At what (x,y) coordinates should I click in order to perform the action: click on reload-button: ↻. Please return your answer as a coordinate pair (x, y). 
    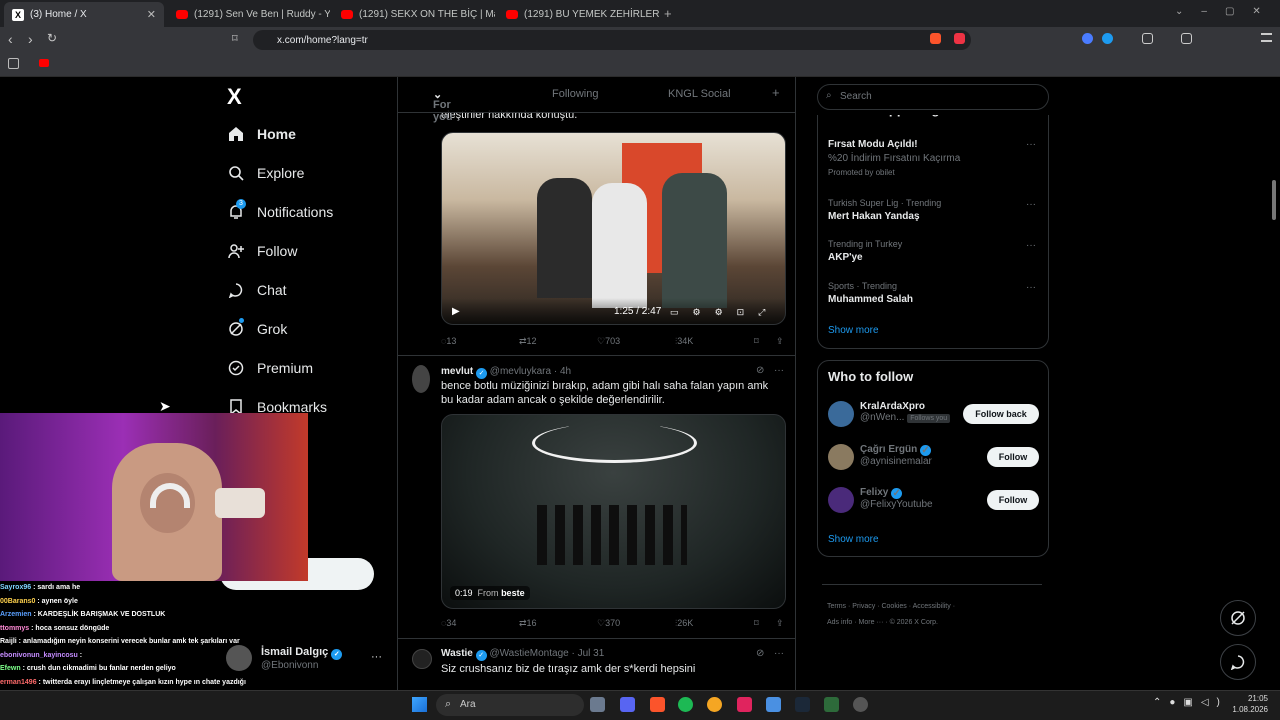
    Looking at the image, I should click on (52, 38).